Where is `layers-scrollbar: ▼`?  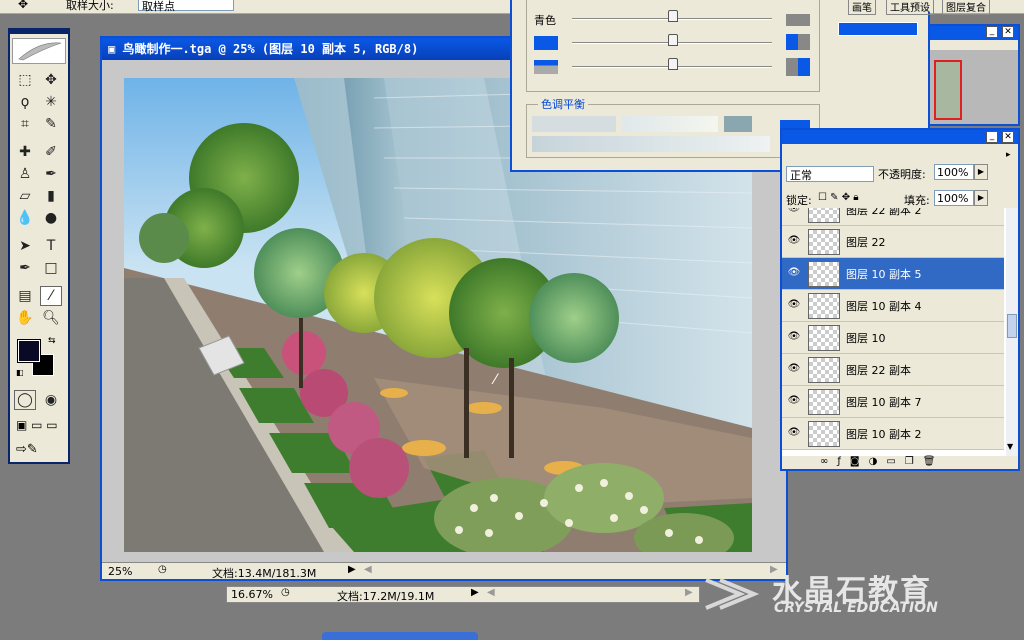 layers-scrollbar: ▼ is located at coordinates (1012, 332).